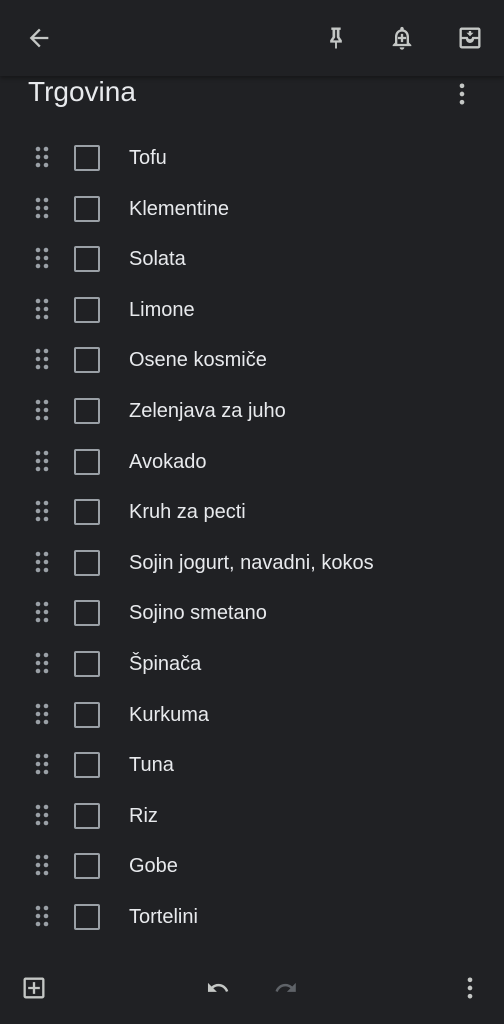 This screenshot has height=1024, width=504. What do you see at coordinates (252, 865) in the screenshot?
I see `list-item: Gobe` at bounding box center [252, 865].